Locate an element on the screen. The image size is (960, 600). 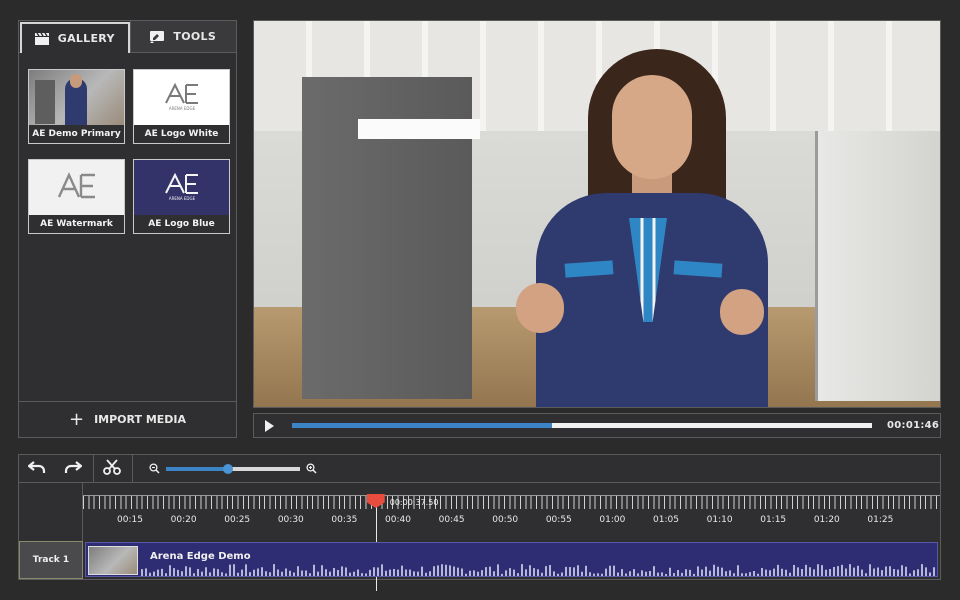
playback-progress-fill is located at coordinates (422, 425).